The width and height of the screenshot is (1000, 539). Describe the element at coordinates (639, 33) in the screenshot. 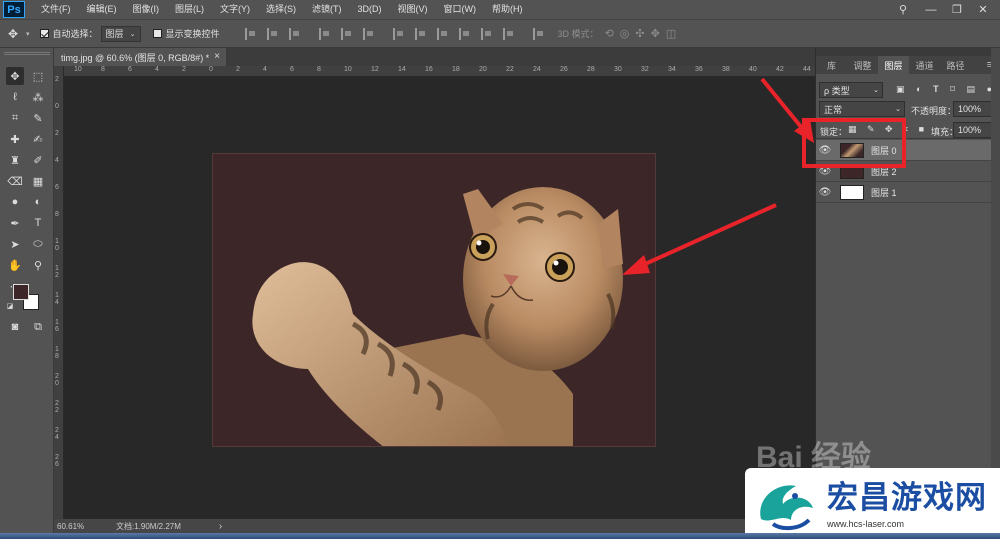

I see `3d-drag-icon: ✣` at that location.